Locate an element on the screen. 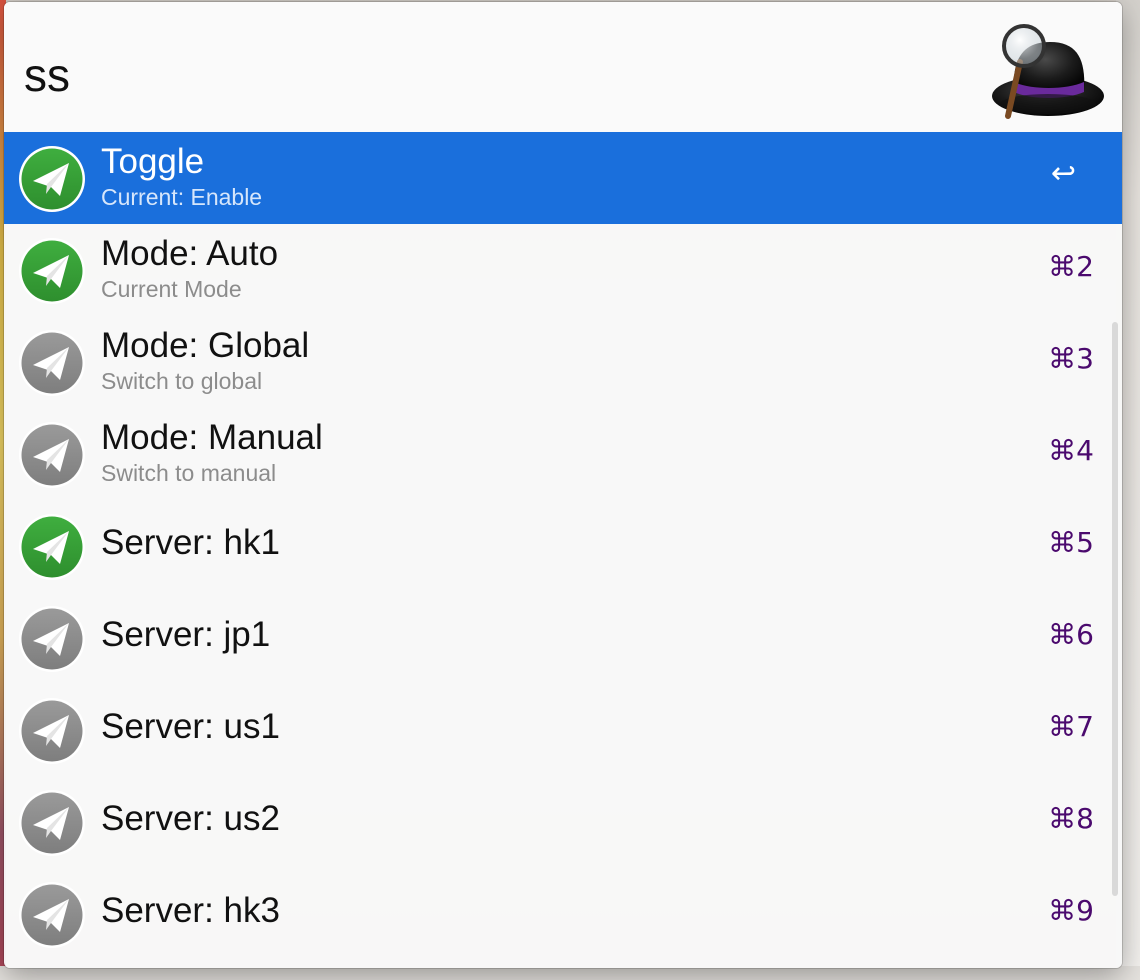 Image resolution: width=1140 pixels, height=980 pixels. keyboard-shortcut: ⌘6 is located at coordinates (1071, 634).